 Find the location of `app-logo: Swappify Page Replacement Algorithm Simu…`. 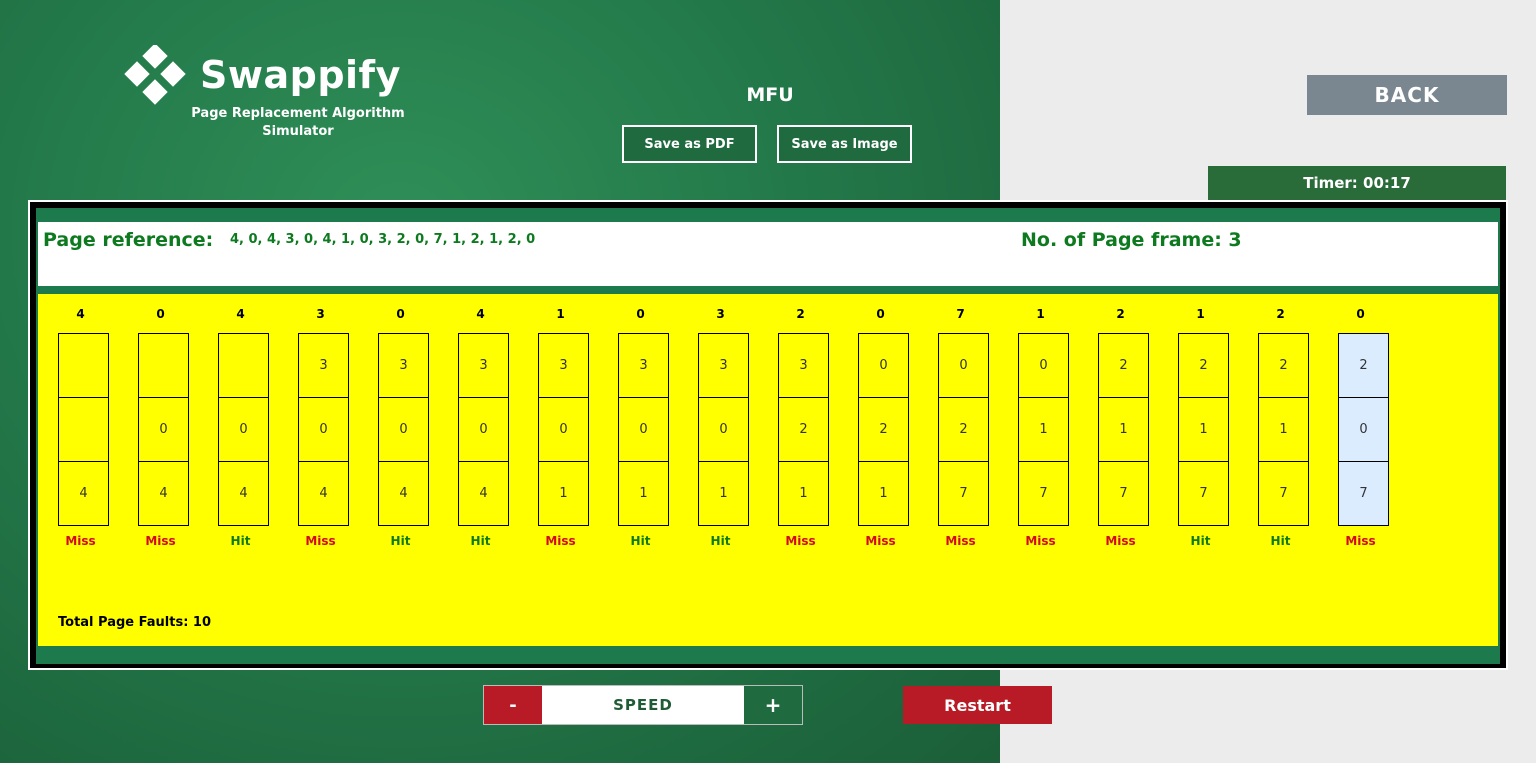

app-logo: Swappify Page Replacement Algorithm Simu… is located at coordinates (272, 95).